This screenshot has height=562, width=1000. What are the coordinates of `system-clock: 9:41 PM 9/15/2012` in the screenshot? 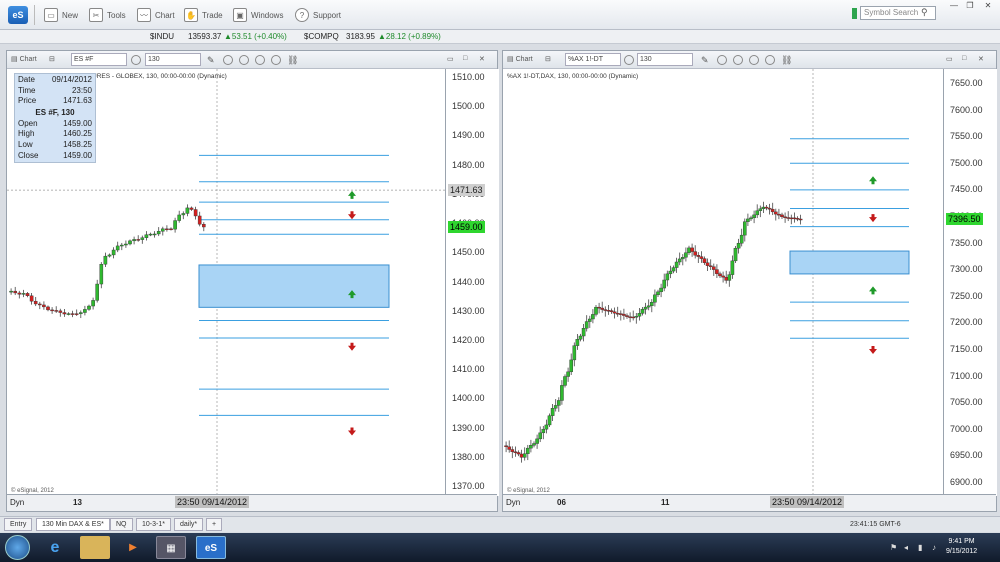 It's located at (961, 547).